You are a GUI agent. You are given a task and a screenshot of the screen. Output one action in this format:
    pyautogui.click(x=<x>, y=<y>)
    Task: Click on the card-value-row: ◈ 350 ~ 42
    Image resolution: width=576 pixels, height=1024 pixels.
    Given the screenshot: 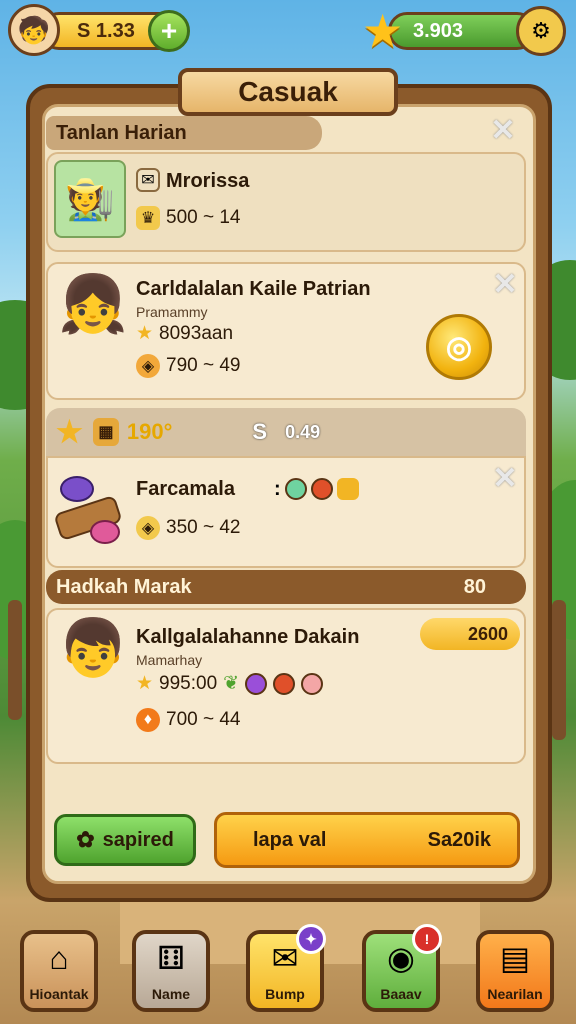 What is the action you would take?
    pyautogui.click(x=188, y=528)
    